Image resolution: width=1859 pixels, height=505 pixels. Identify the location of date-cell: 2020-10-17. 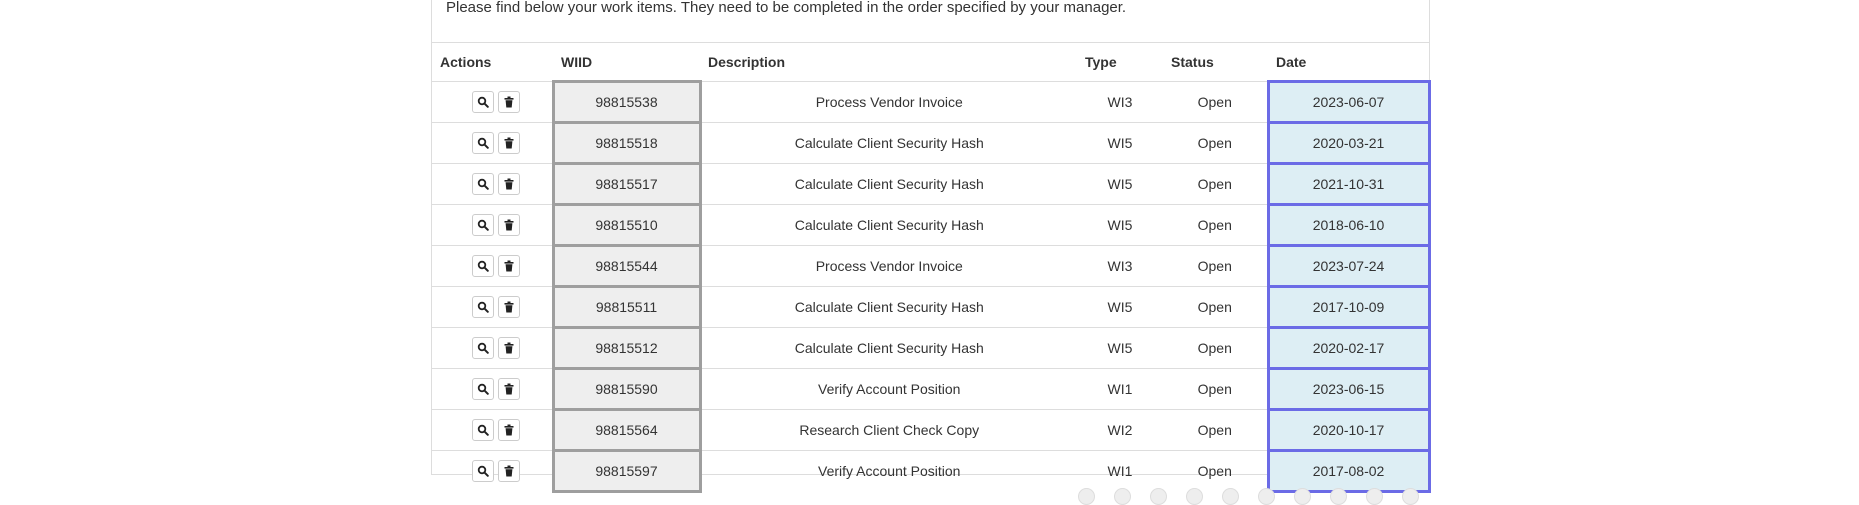
(1348, 430).